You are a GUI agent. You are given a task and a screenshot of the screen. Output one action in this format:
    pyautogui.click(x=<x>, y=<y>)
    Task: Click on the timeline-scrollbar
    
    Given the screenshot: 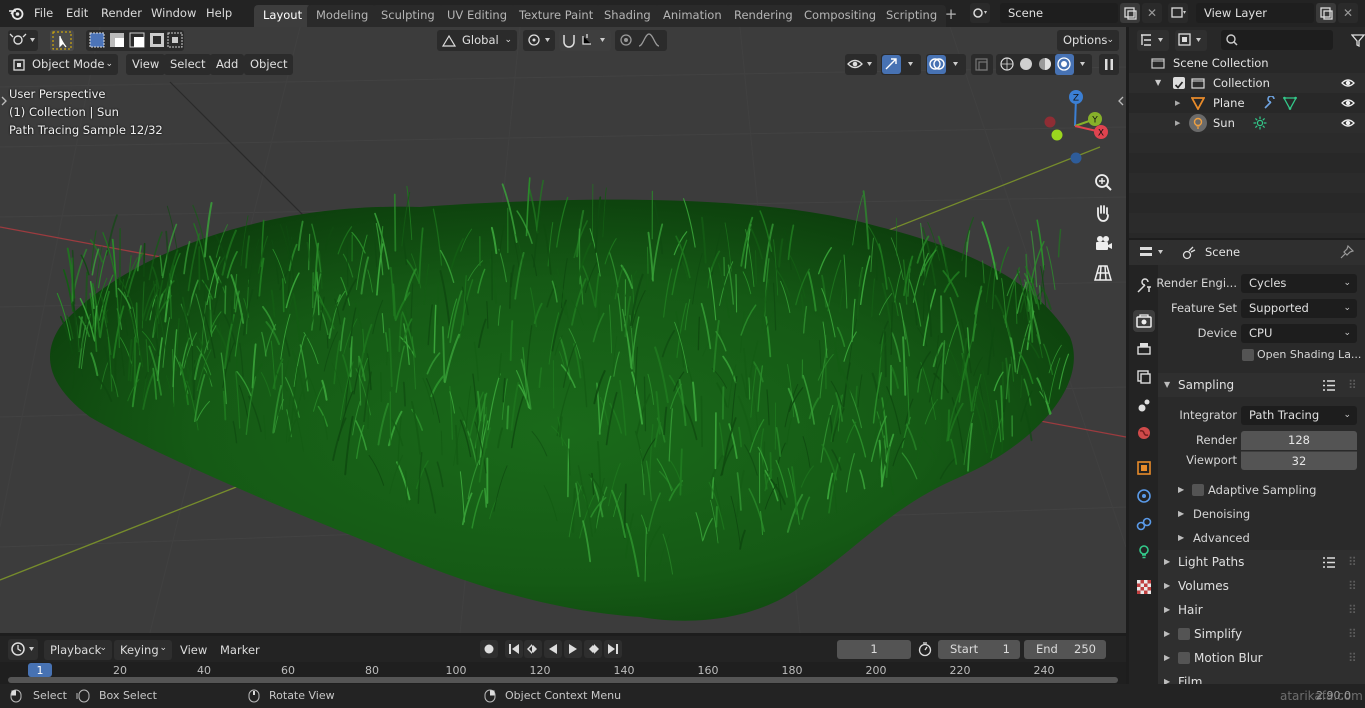 What is the action you would take?
    pyautogui.click(x=563, y=680)
    